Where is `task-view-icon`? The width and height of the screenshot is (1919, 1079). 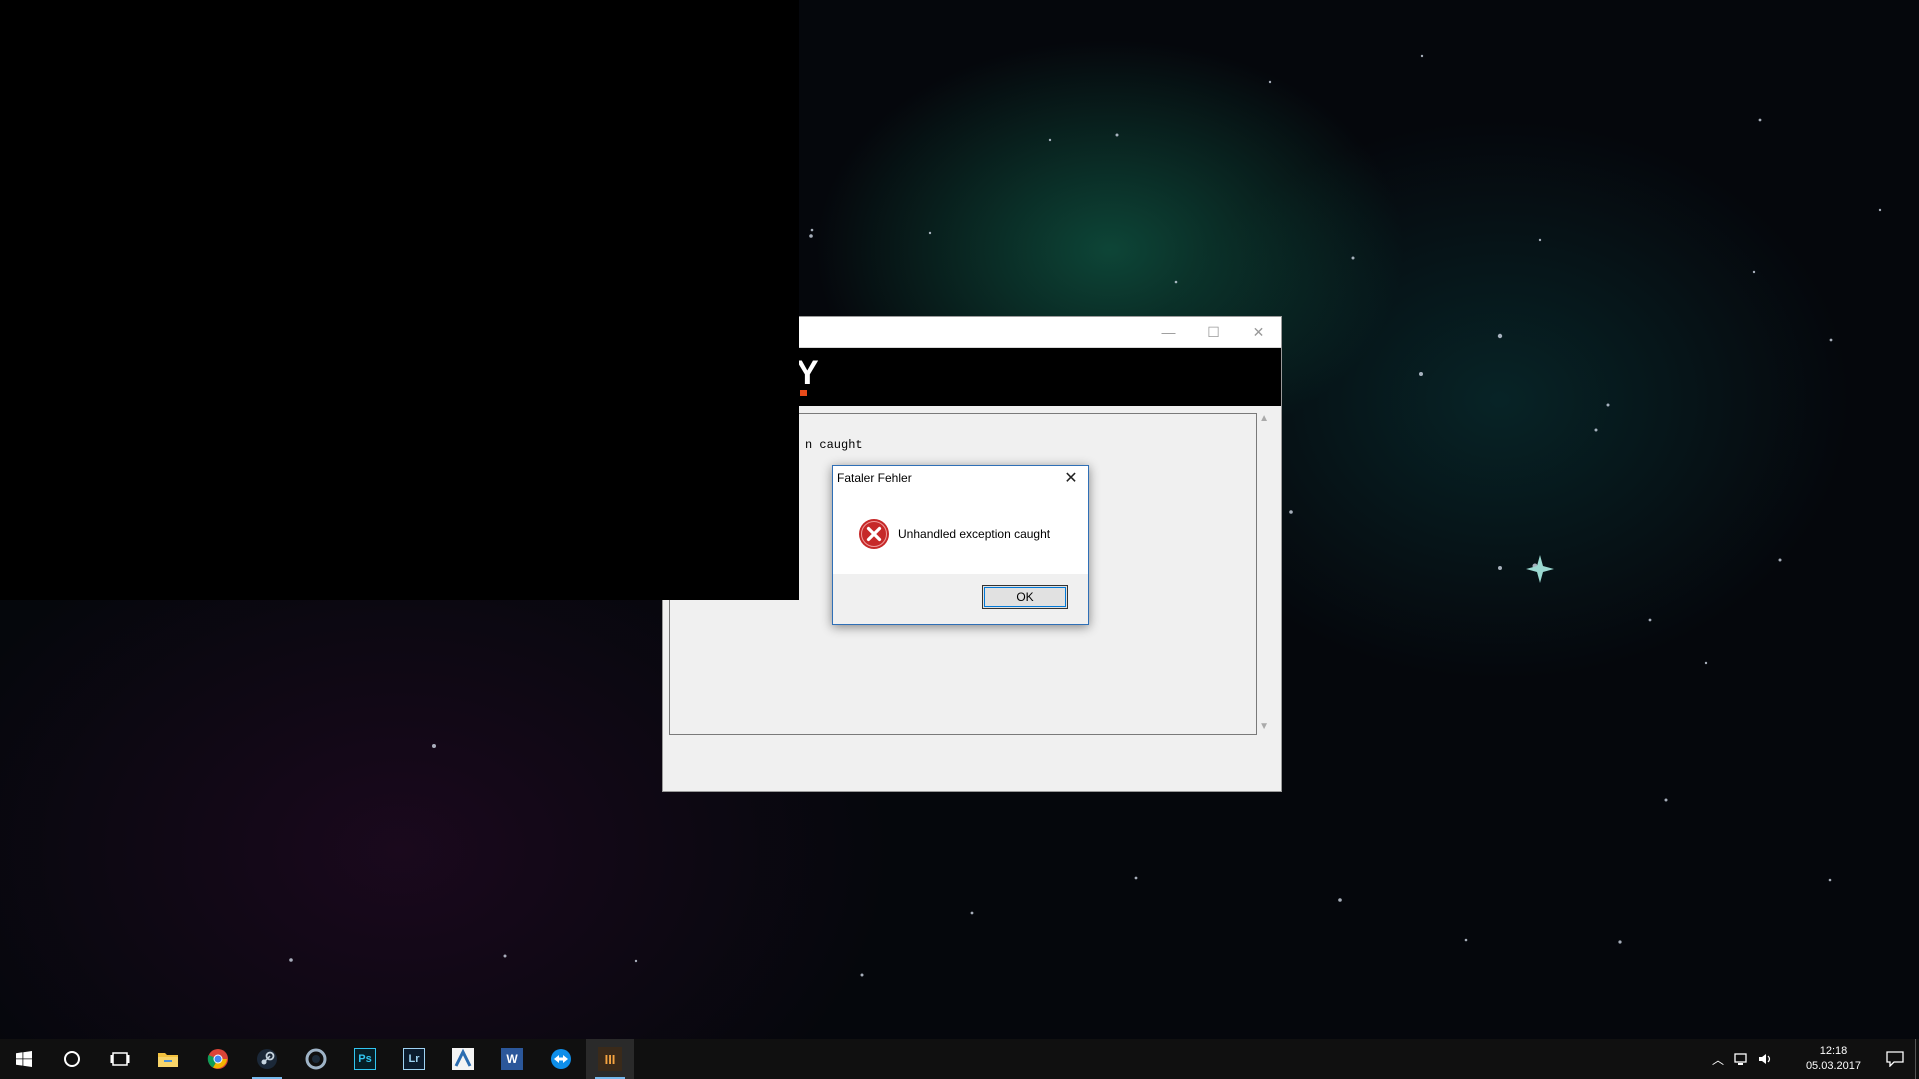 task-view-icon is located at coordinates (120, 1059).